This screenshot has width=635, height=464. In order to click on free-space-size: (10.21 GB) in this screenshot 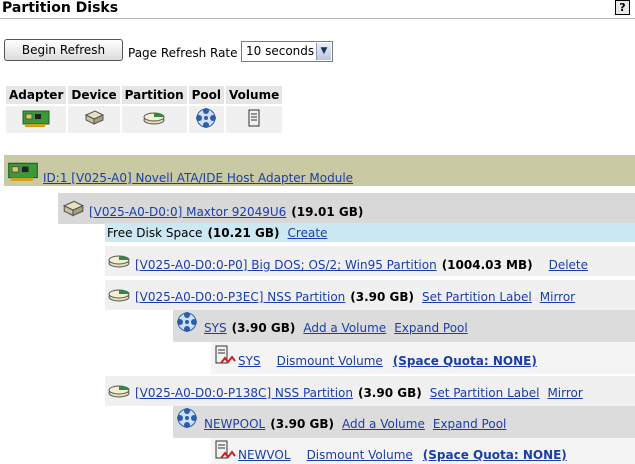, I will do `click(243, 232)`.